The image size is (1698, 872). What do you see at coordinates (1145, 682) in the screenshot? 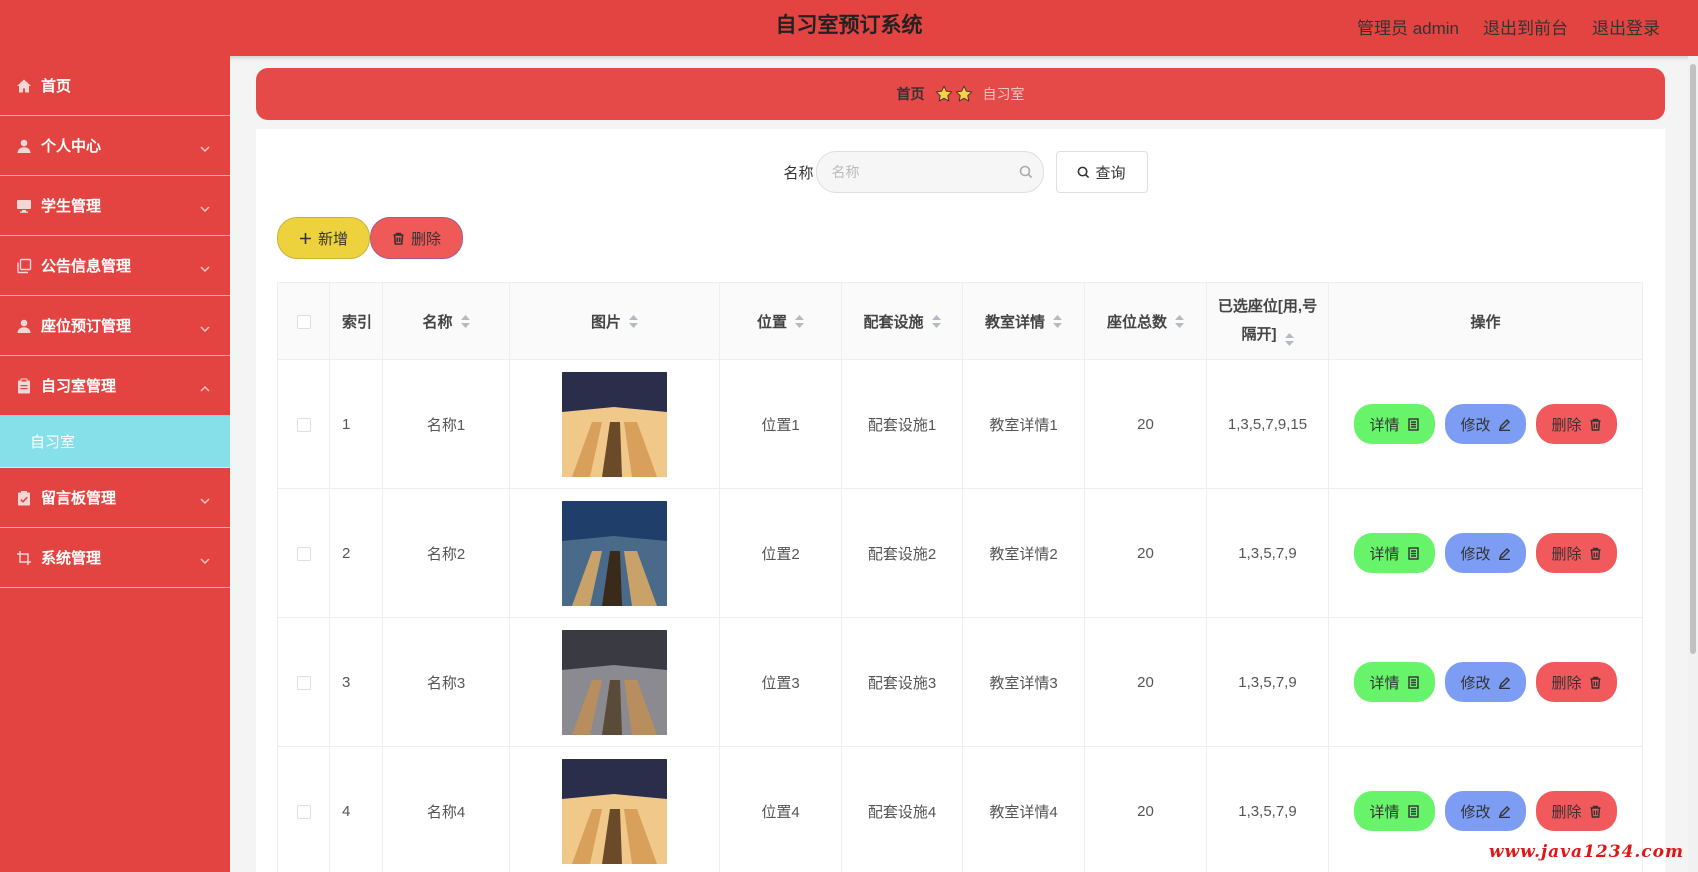
I see `cell-seats: 20` at bounding box center [1145, 682].